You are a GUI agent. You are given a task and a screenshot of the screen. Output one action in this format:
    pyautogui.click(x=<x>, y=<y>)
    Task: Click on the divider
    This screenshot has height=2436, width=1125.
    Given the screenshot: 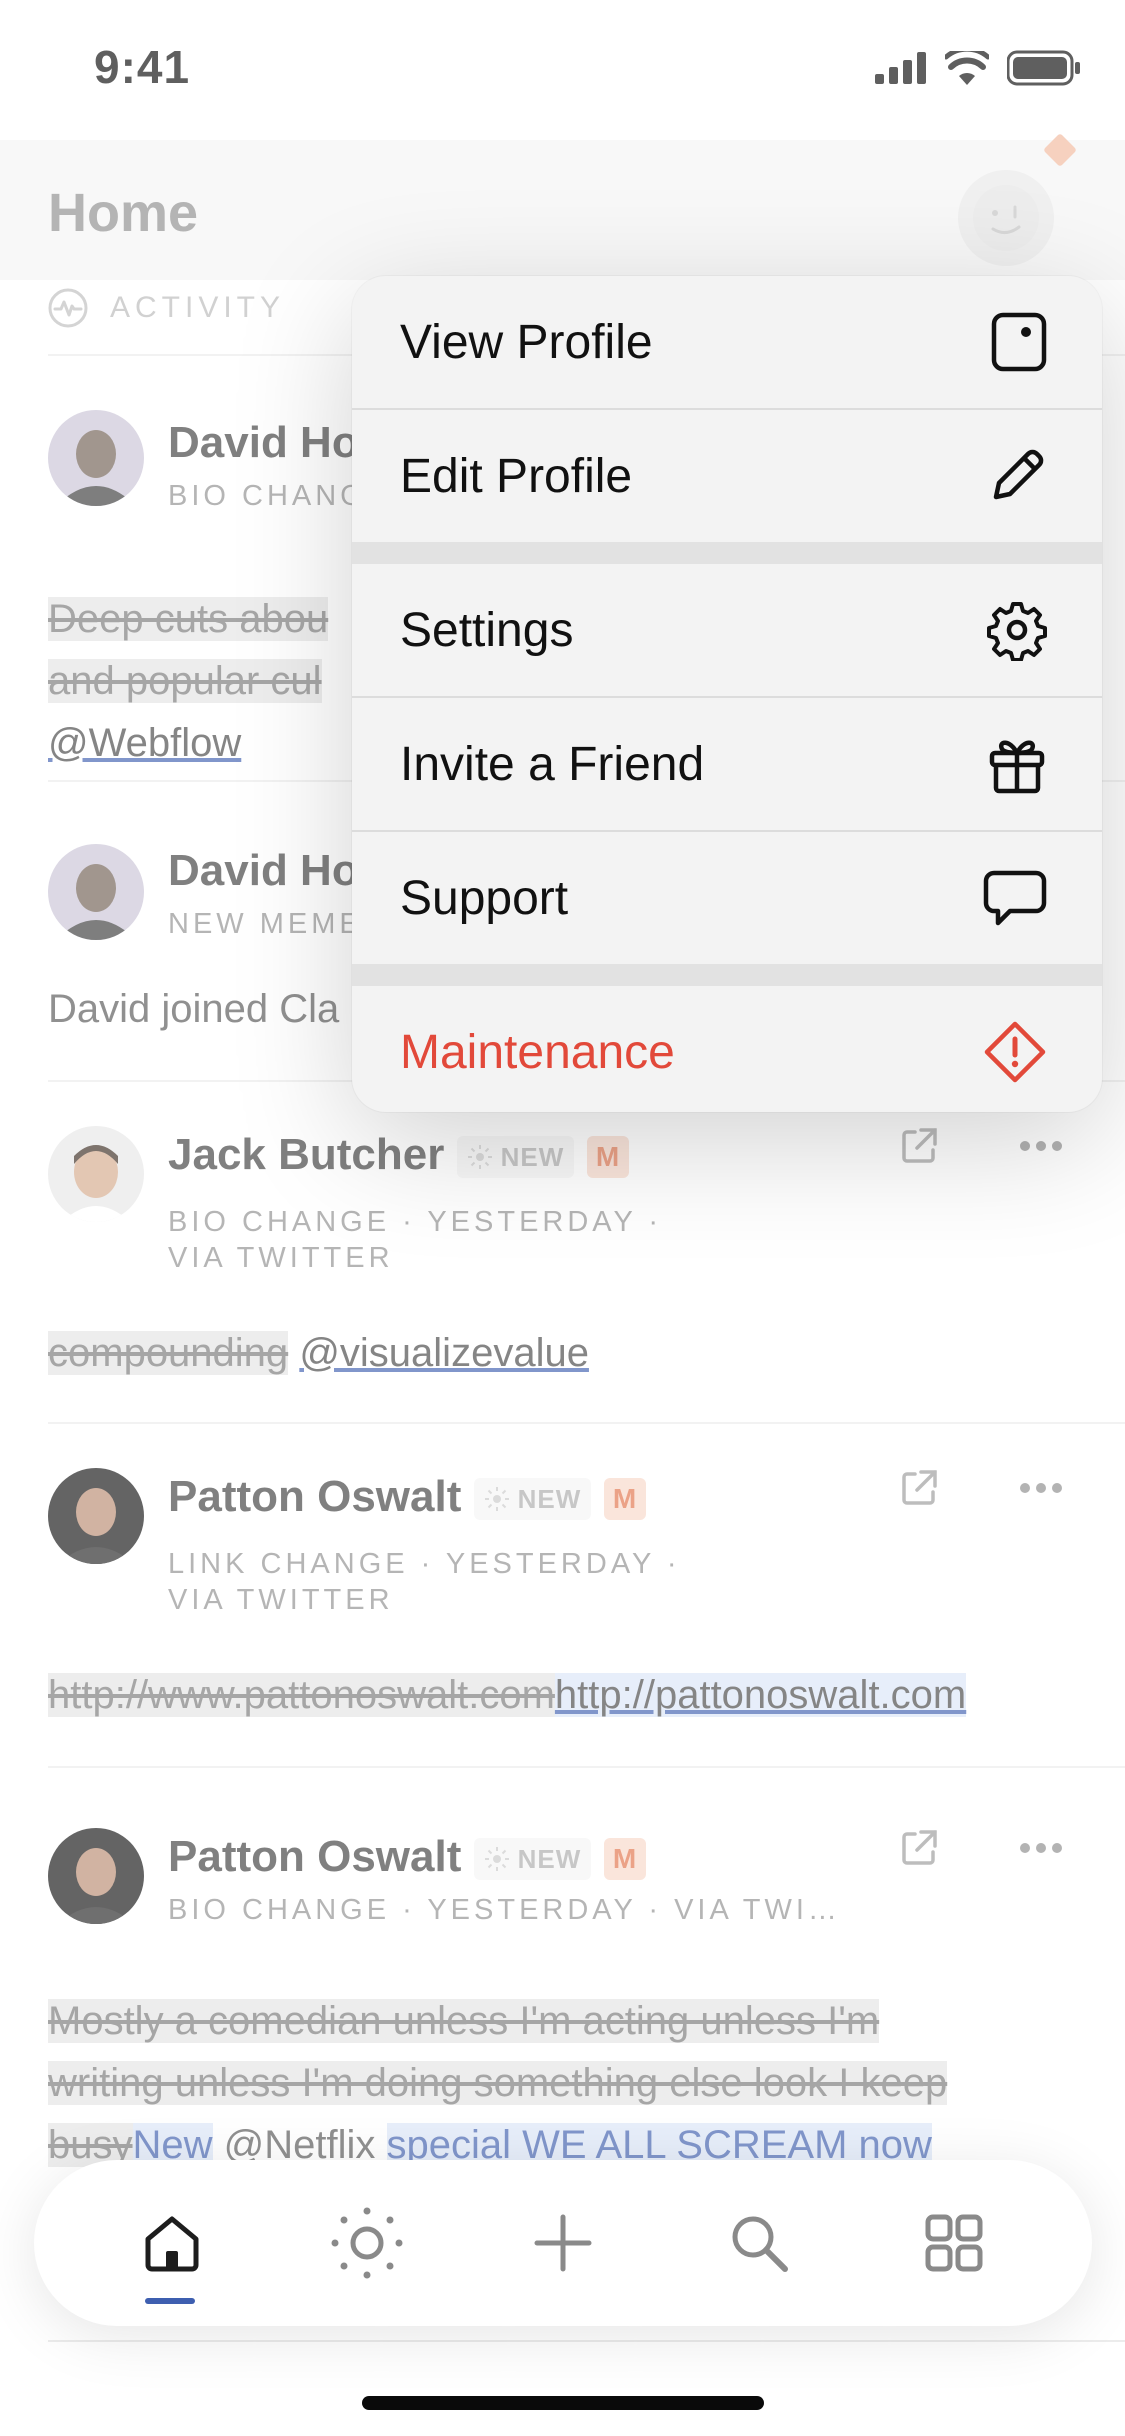 What is the action you would take?
    pyautogui.click(x=586, y=2341)
    